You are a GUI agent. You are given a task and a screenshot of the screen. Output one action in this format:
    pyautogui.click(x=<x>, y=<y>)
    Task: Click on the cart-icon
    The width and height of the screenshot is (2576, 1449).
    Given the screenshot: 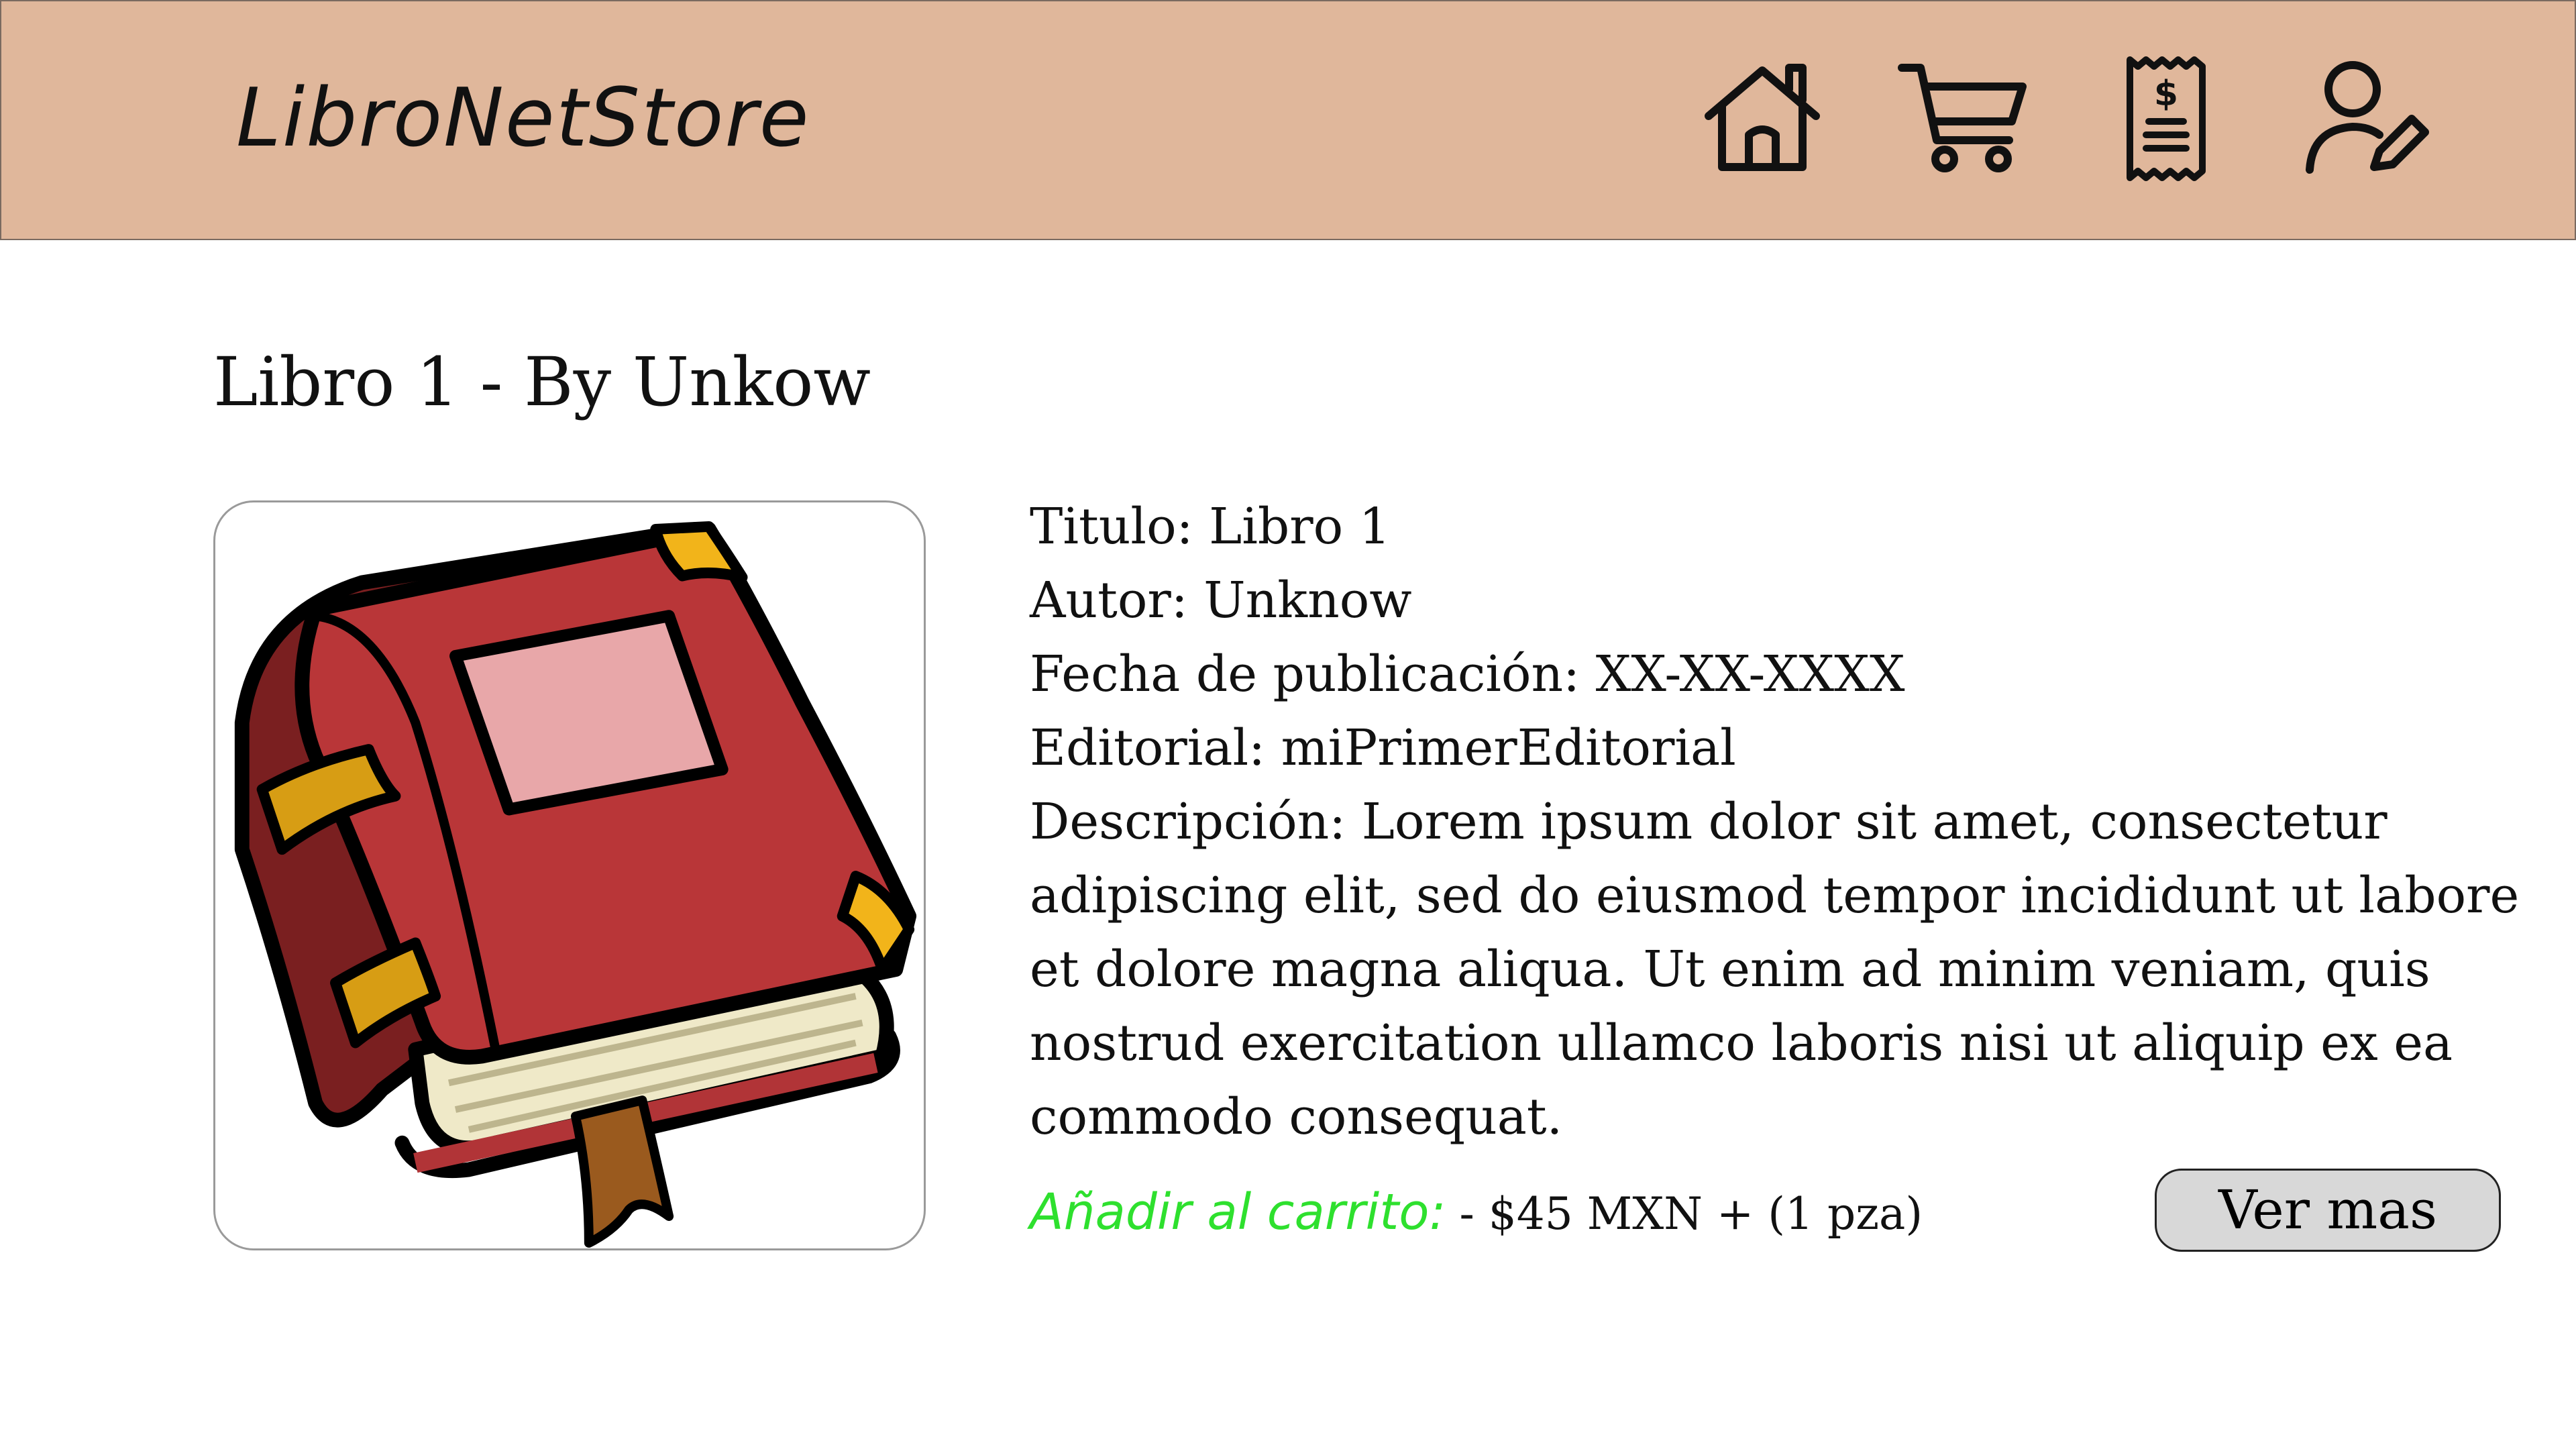 What is the action you would take?
    pyautogui.click(x=1963, y=119)
    